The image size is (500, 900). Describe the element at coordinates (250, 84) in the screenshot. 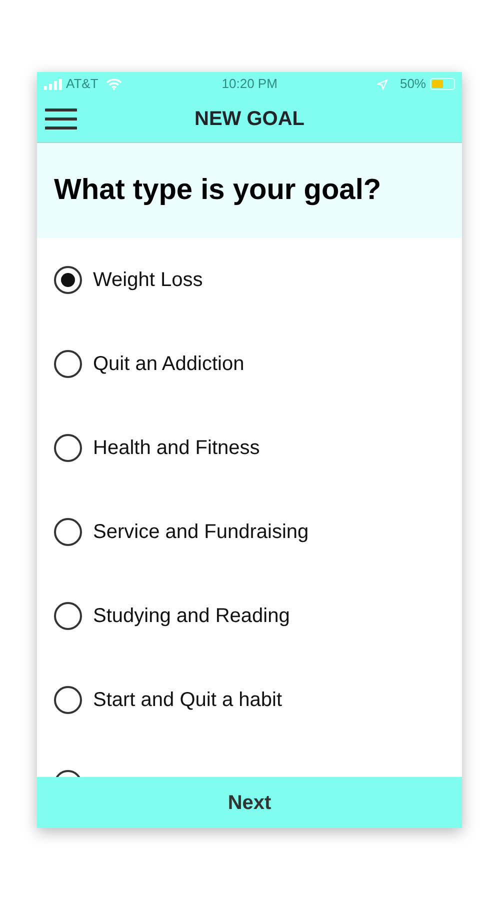

I see `status-time: 10:20 PM` at that location.